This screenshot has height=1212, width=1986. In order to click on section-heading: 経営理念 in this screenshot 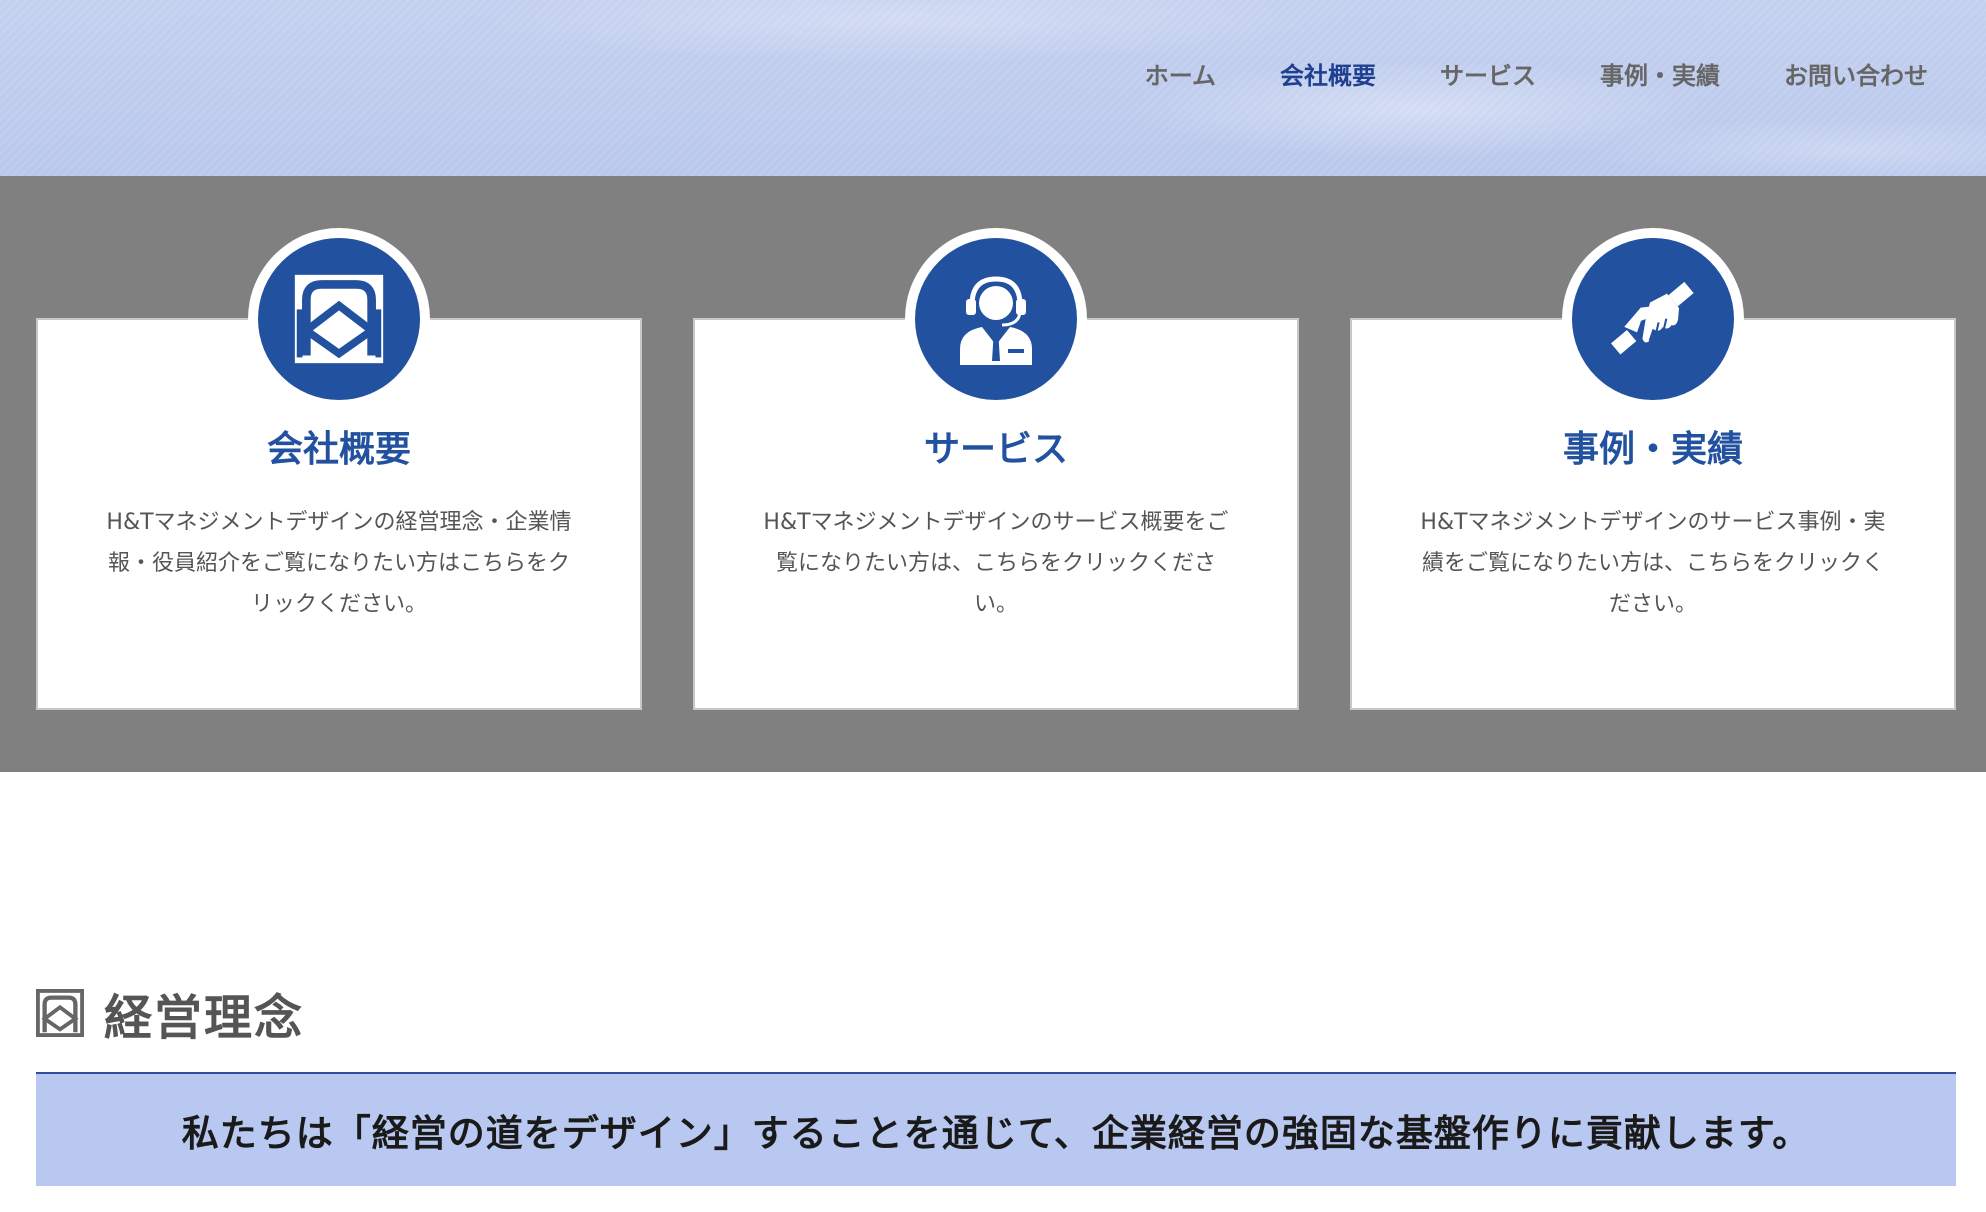, I will do `click(170, 1013)`.